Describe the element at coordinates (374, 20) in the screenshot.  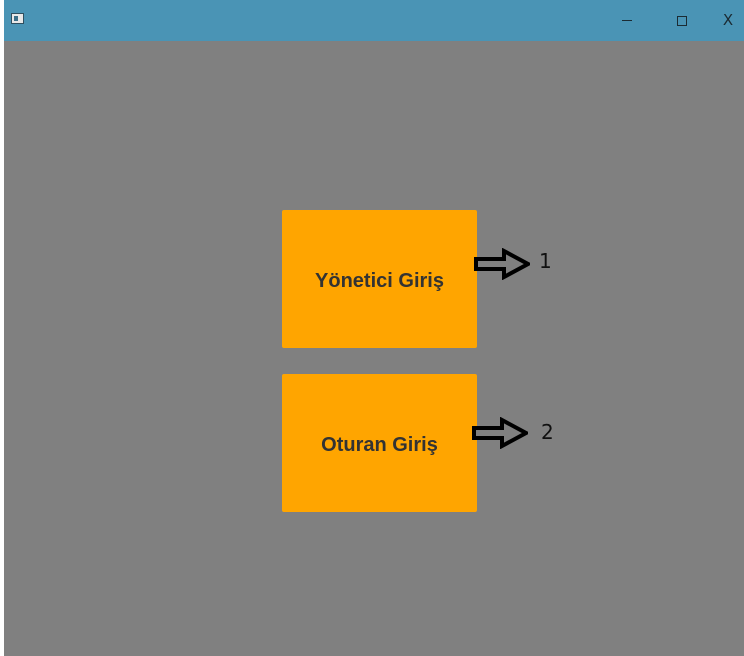
I see `title-bar: X` at that location.